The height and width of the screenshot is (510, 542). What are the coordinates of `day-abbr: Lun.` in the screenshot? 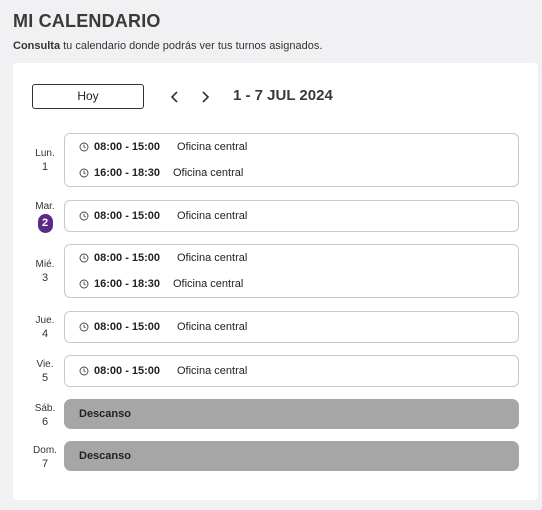 It's located at (45, 153).